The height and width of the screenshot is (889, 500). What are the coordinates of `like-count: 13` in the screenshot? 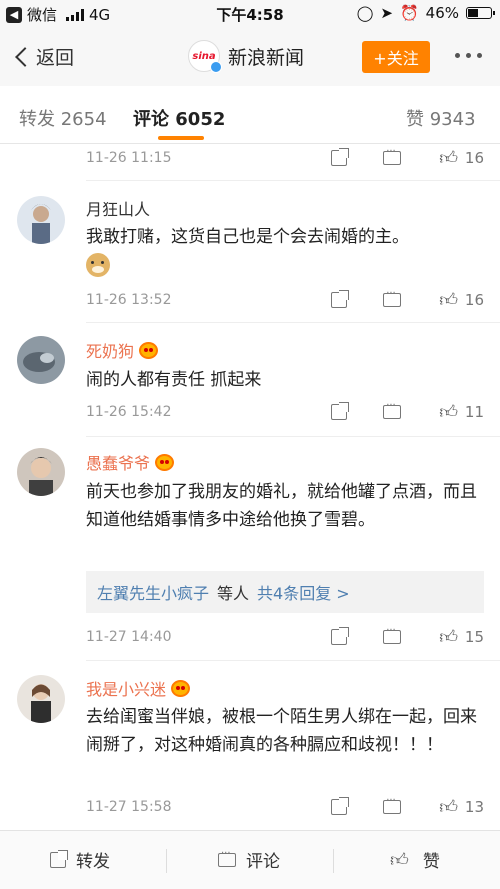 It's located at (474, 807).